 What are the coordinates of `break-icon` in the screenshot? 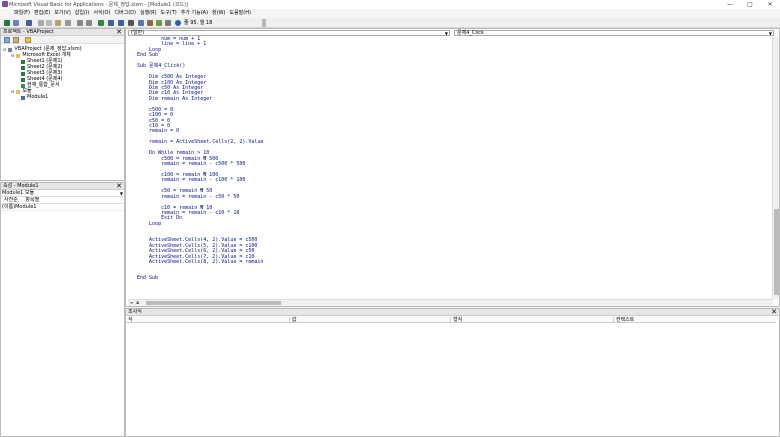 It's located at (111, 23).